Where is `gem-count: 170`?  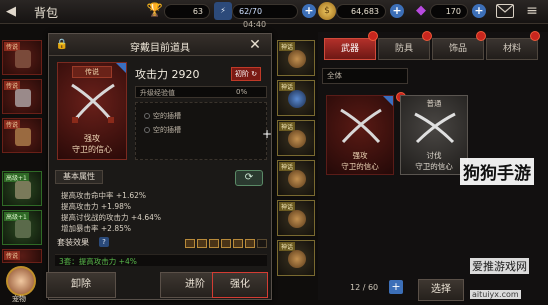
gem-count: 170 is located at coordinates (449, 11).